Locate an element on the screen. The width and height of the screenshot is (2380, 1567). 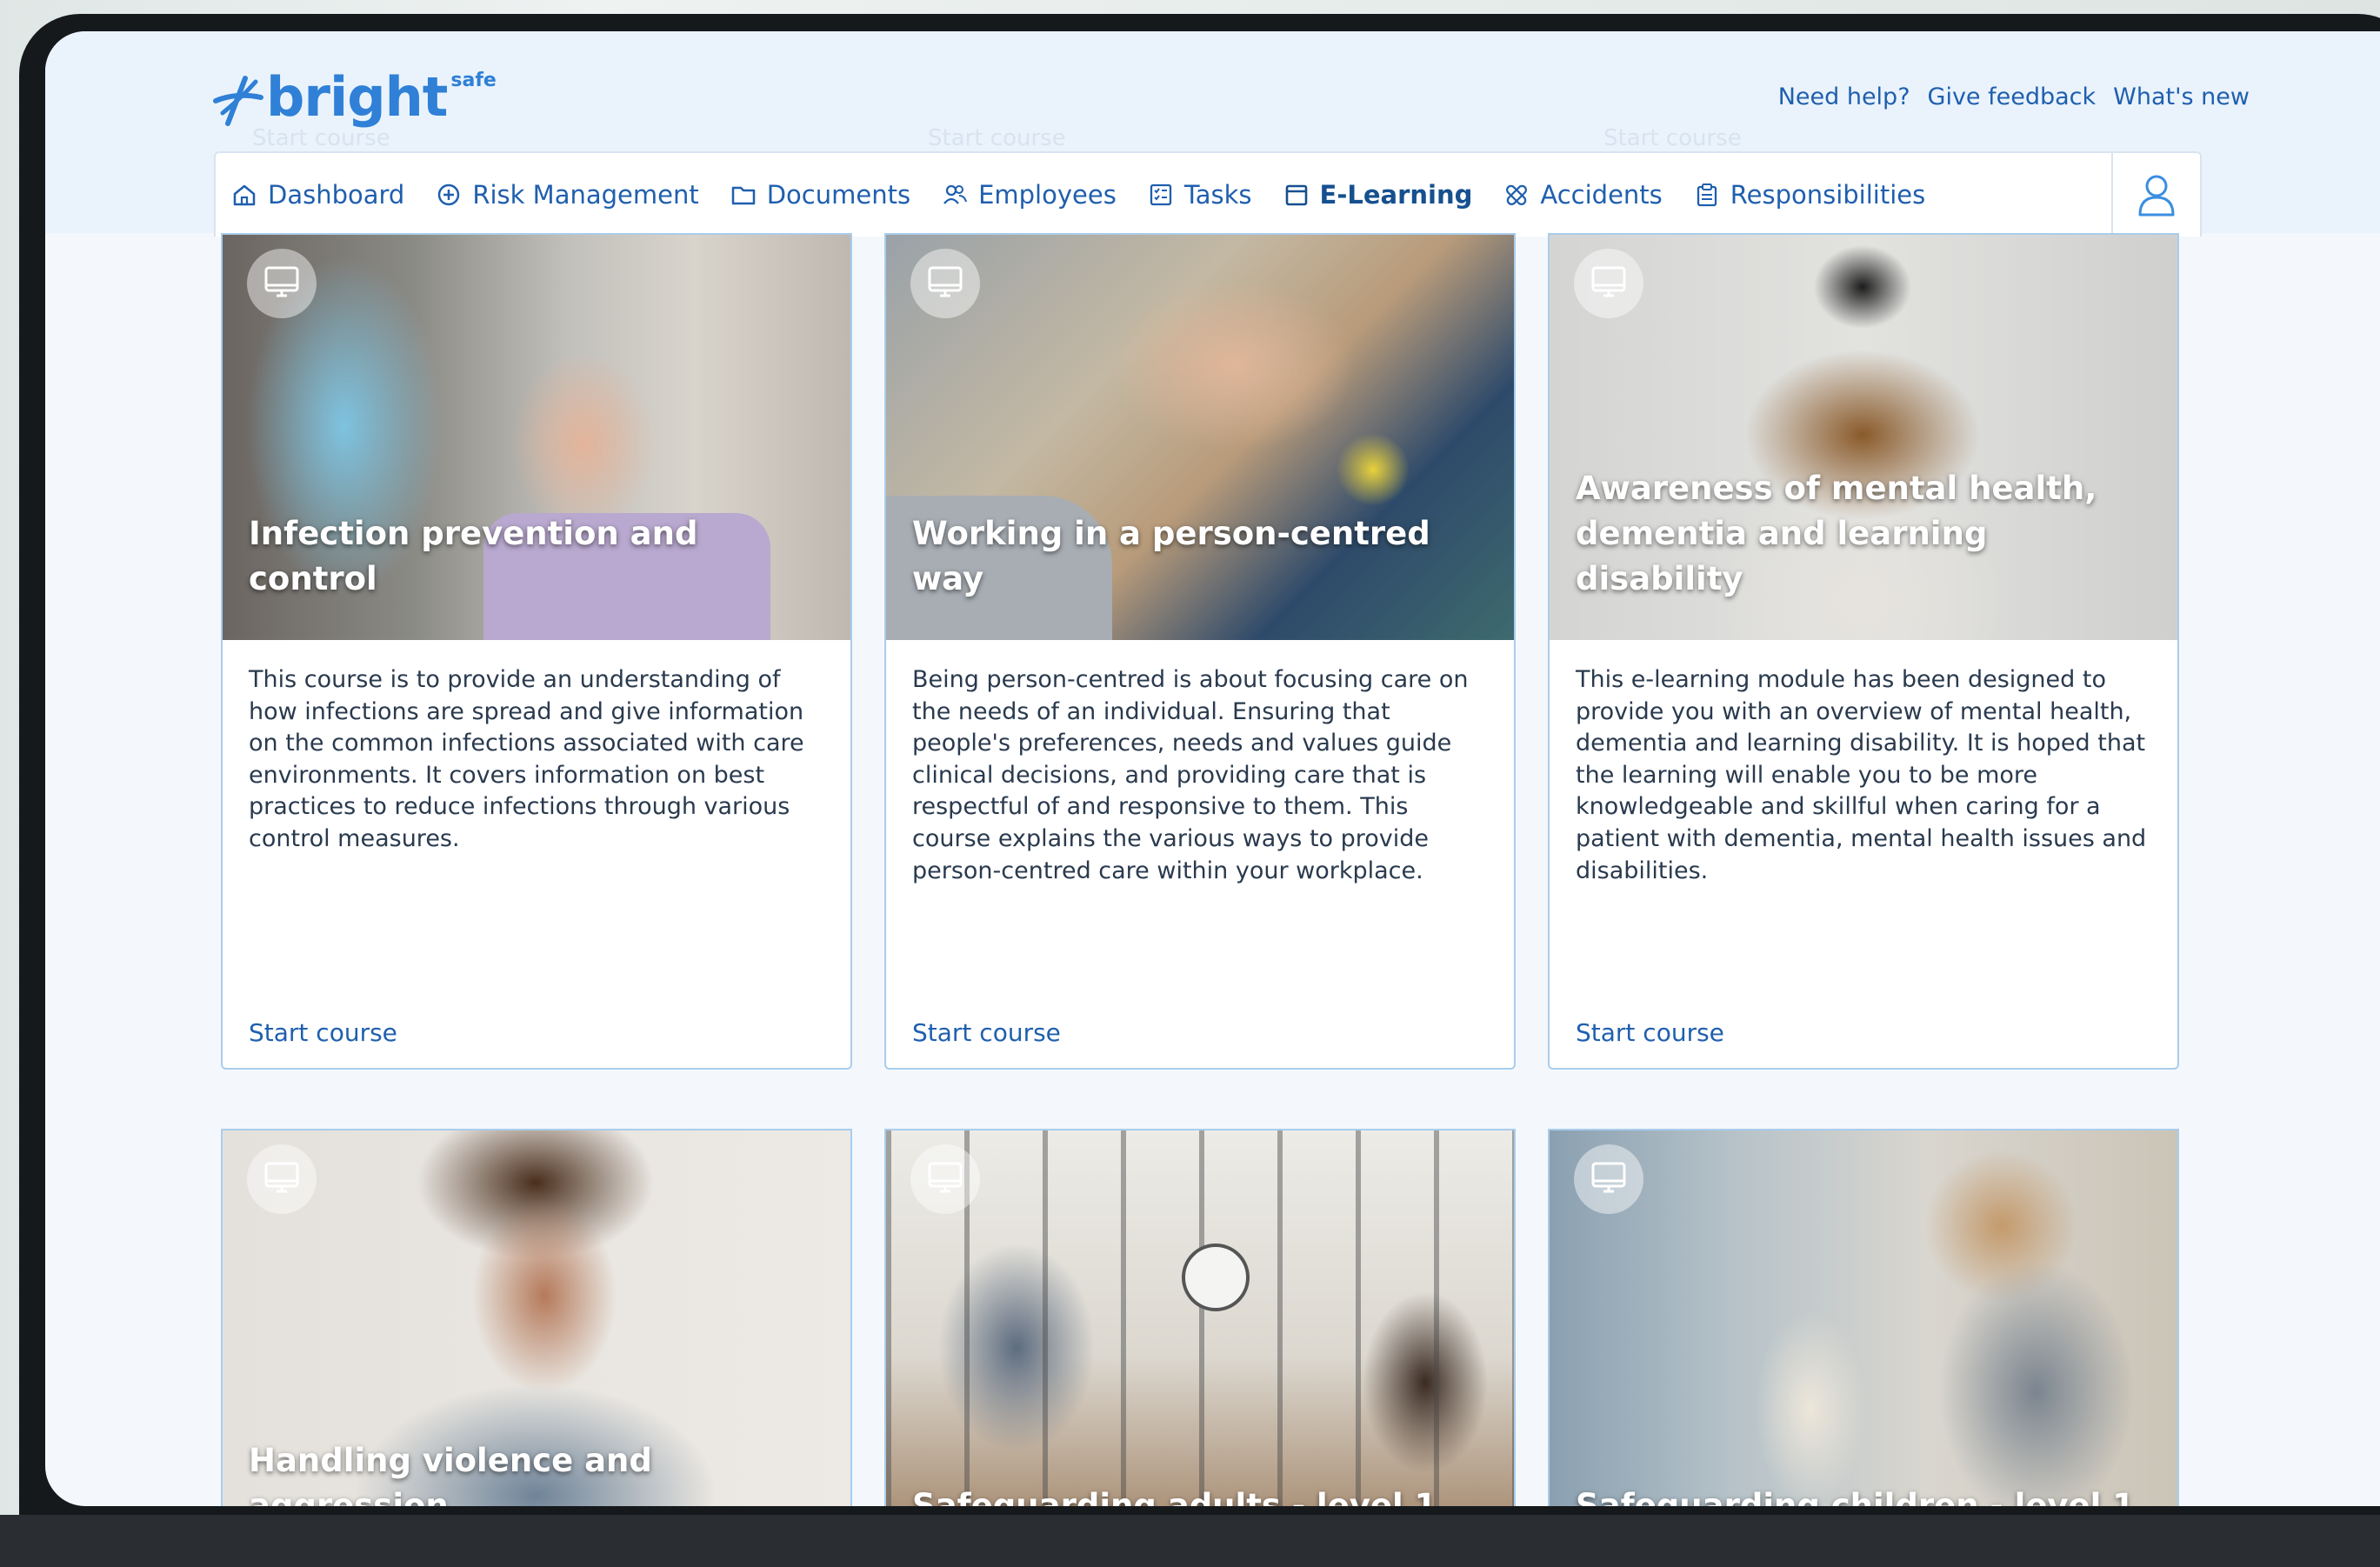
course-card: Safeguarding adults - level 1 is located at coordinates (1200, 1317).